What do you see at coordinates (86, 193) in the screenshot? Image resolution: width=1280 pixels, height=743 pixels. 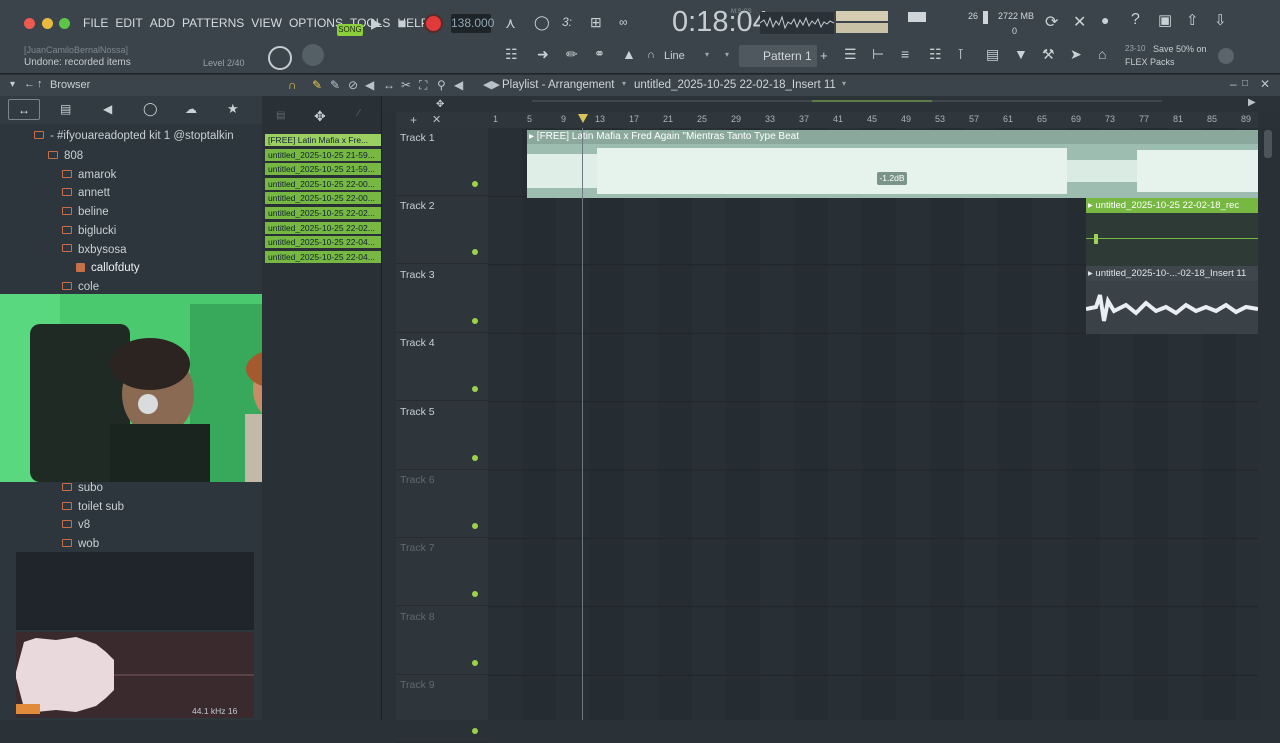 I see `browser-item: annett` at bounding box center [86, 193].